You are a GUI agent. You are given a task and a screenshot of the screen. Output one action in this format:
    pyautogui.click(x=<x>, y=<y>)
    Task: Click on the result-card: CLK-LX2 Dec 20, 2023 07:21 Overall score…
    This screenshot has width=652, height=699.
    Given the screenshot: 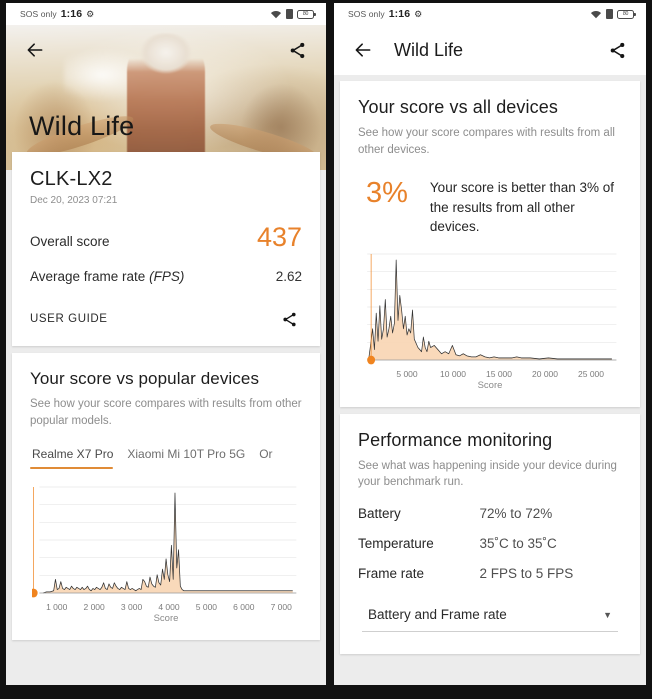 What is the action you would take?
    pyautogui.click(x=166, y=249)
    